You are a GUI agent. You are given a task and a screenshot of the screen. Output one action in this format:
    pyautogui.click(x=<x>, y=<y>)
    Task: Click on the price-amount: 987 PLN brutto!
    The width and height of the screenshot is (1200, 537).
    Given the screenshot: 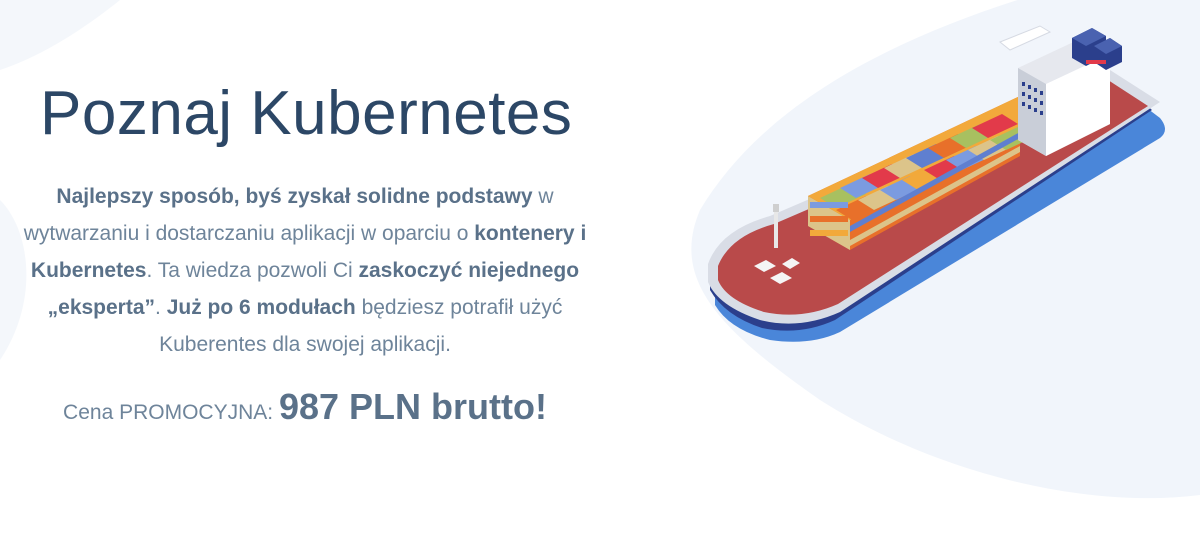 What is the action you would take?
    pyautogui.click(x=412, y=406)
    